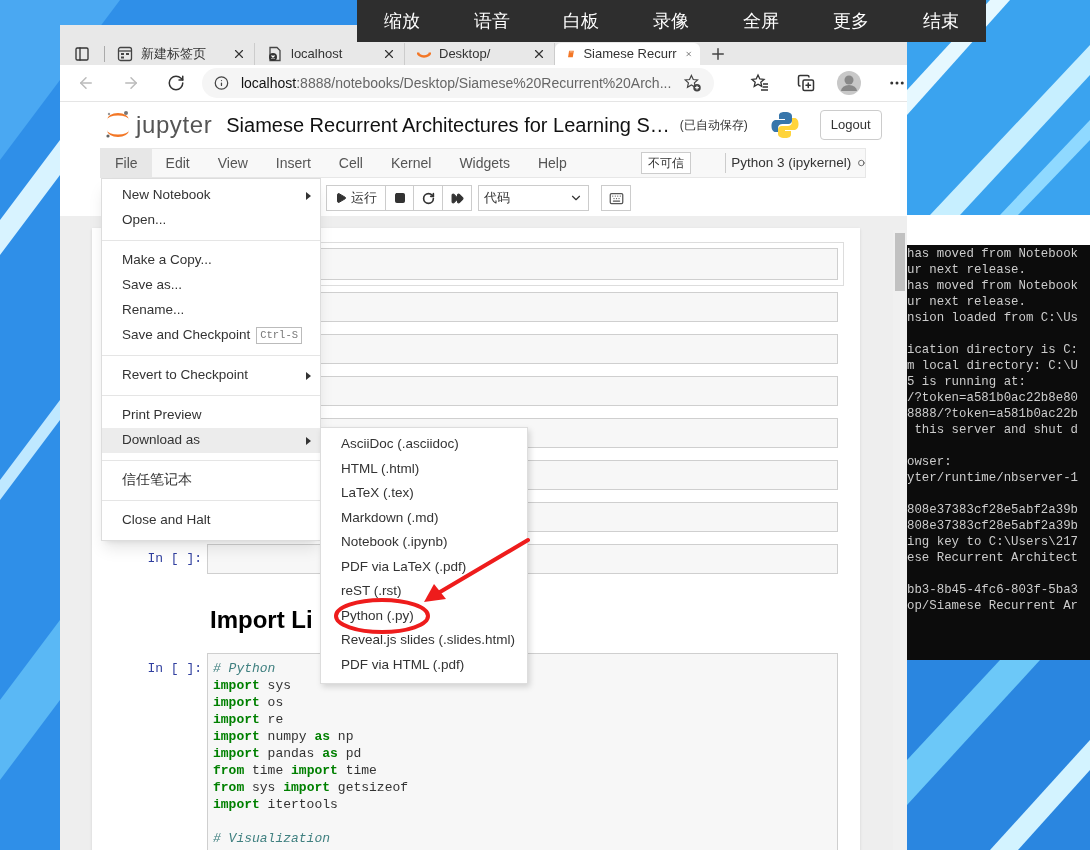  I want to click on terminal-line: nsion loaded from C:\Us, so click(993, 318).